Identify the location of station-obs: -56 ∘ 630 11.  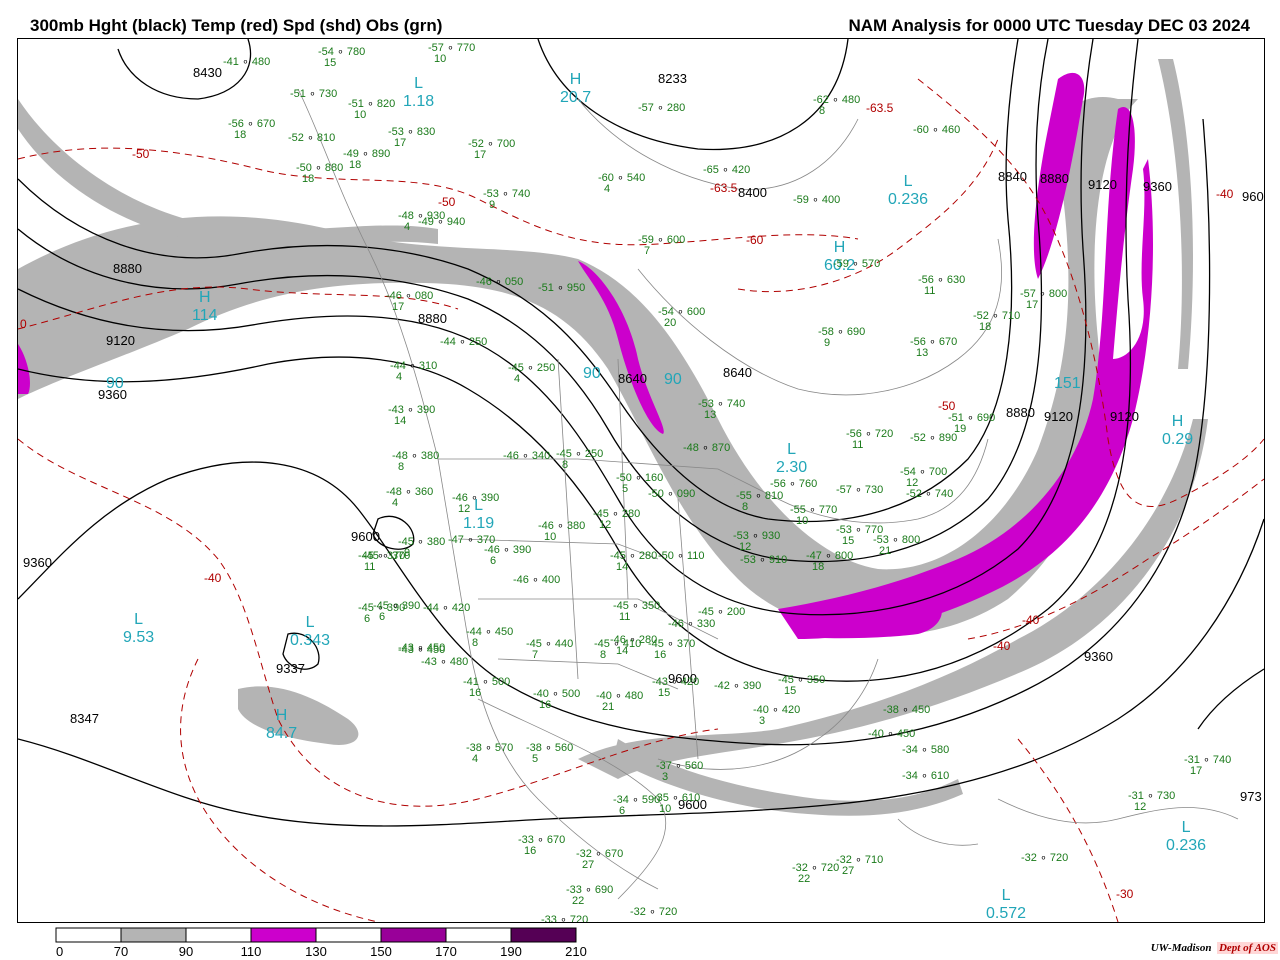
(941, 286).